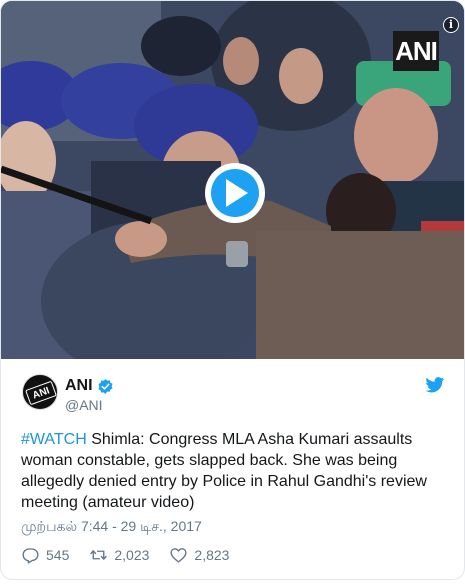  Describe the element at coordinates (30, 556) in the screenshot. I see `reply-icon` at that location.